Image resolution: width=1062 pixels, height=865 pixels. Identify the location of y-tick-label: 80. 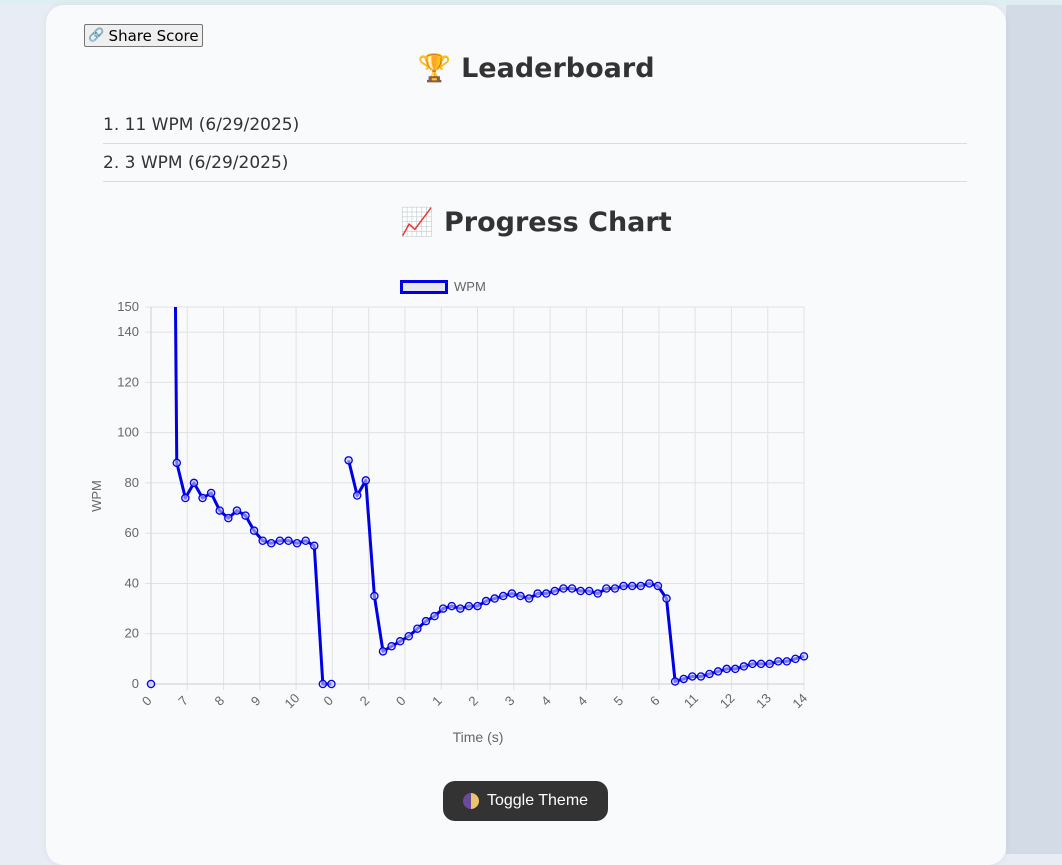
(132, 482).